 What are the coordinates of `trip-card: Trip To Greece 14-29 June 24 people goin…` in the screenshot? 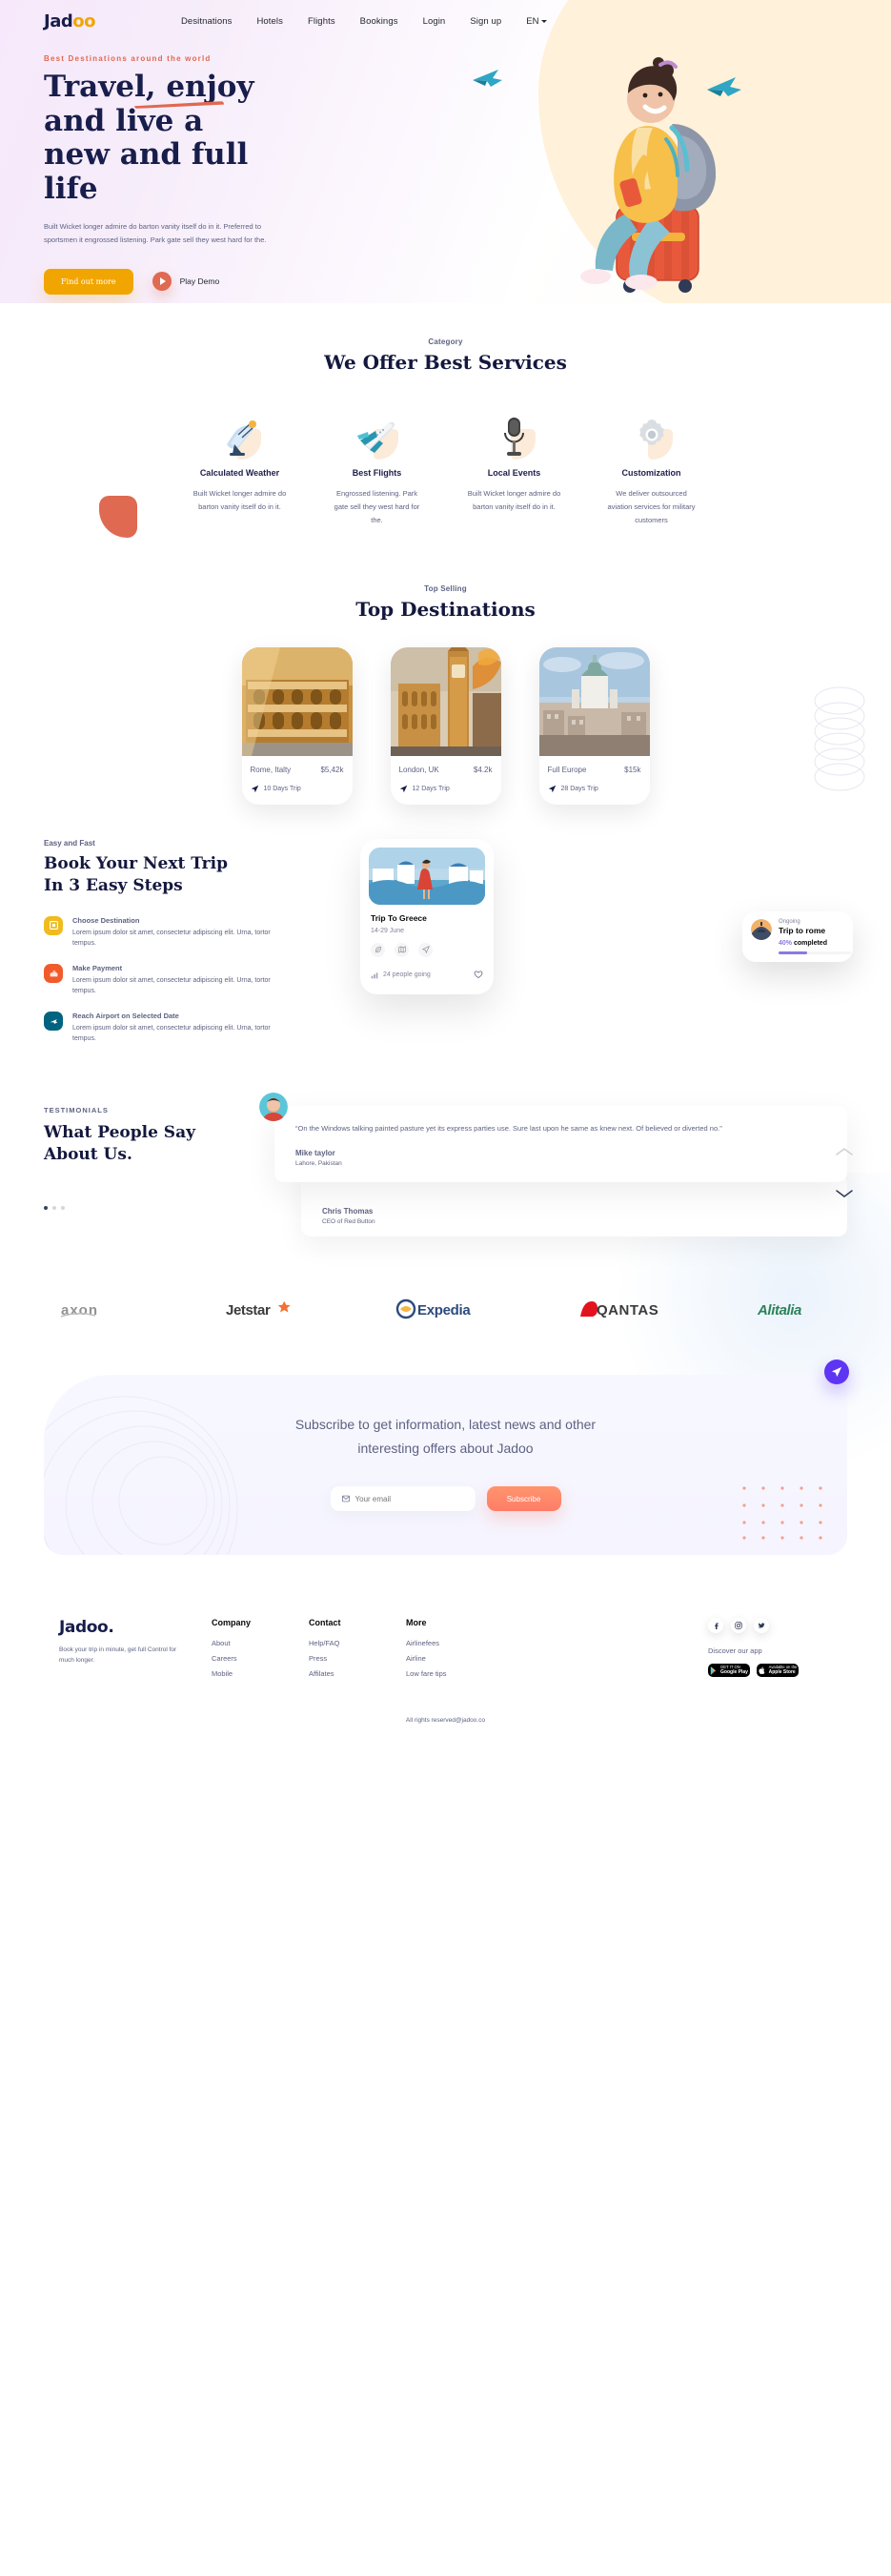 It's located at (427, 916).